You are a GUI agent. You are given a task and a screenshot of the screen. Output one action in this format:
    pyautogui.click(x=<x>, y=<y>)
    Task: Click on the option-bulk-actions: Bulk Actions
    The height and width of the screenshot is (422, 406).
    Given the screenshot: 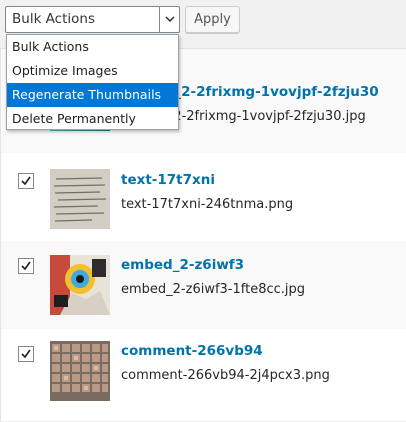 What is the action you would take?
    pyautogui.click(x=92, y=47)
    